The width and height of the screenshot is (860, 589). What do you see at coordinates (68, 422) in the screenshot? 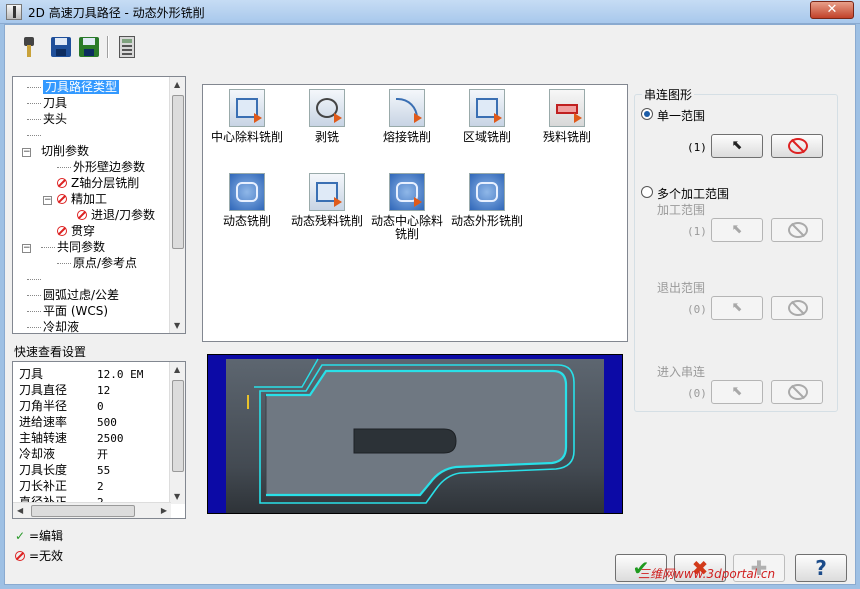
I see `list-item: 进给速率 500` at bounding box center [68, 422].